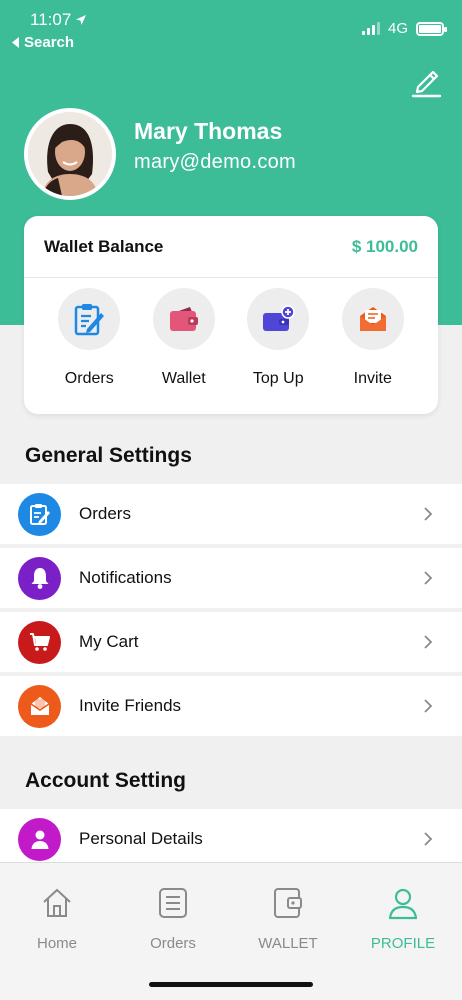 This screenshot has height=1000, width=462. I want to click on location-arrow-icon, so click(81, 20).